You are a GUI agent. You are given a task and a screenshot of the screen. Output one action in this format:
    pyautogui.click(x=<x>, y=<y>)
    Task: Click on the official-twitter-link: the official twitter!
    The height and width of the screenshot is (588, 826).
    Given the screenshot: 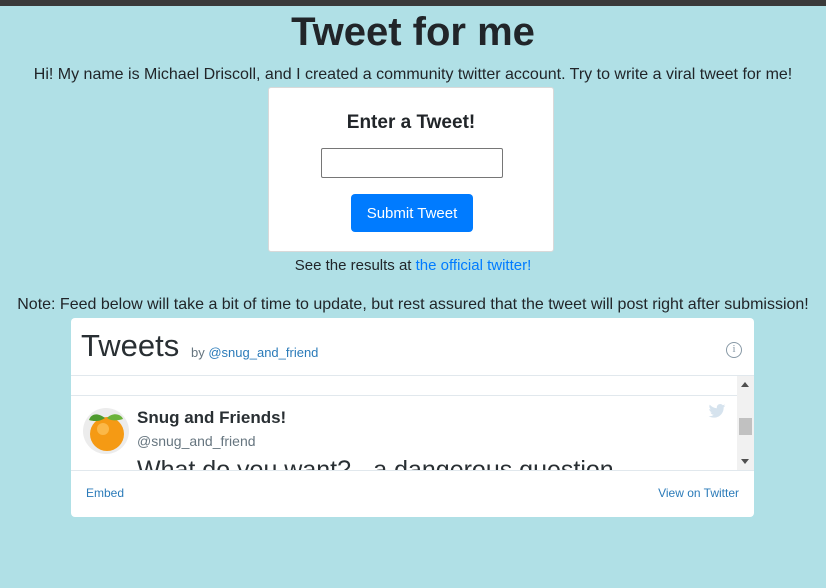 What is the action you would take?
    pyautogui.click(x=474, y=265)
    